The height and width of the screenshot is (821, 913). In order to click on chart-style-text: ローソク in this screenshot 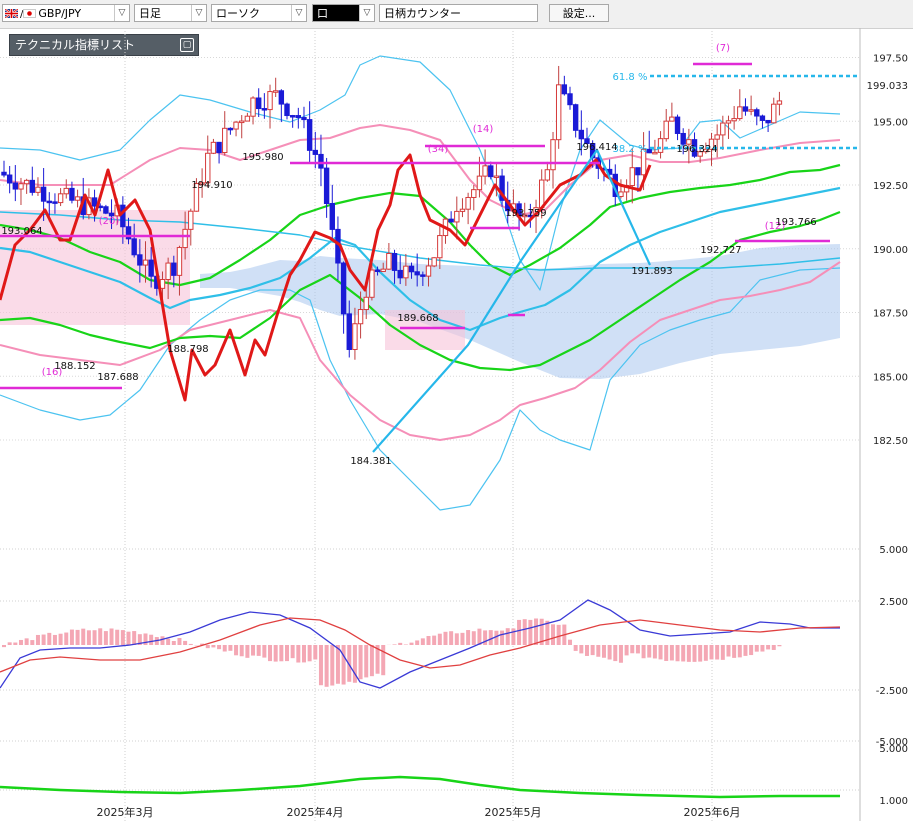, I will do `click(238, 13)`.